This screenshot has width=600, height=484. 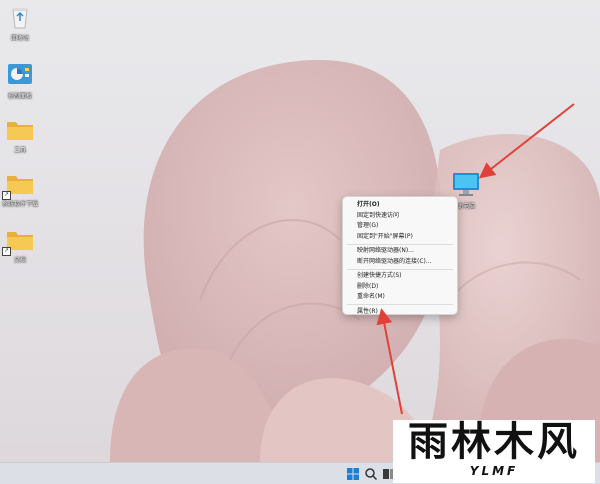 What do you see at coordinates (494, 442) in the screenshot?
I see `watermark-text: 雨林木风` at bounding box center [494, 442].